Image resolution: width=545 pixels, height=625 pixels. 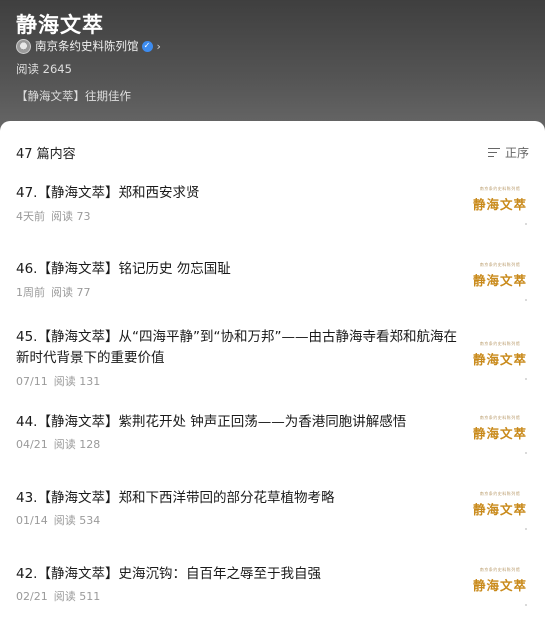 I want to click on article-meta: 1周前 阅读 77, so click(x=53, y=292).